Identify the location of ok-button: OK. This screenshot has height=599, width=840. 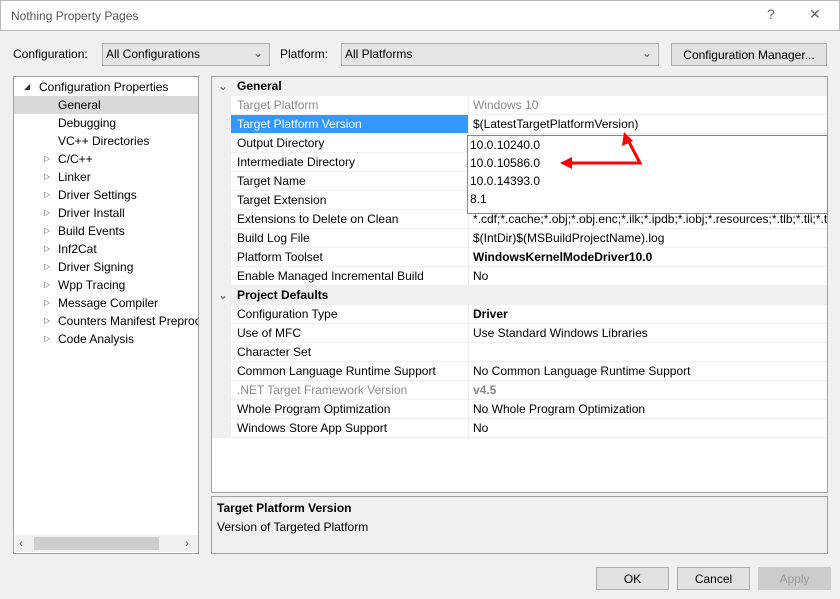
(632, 578).